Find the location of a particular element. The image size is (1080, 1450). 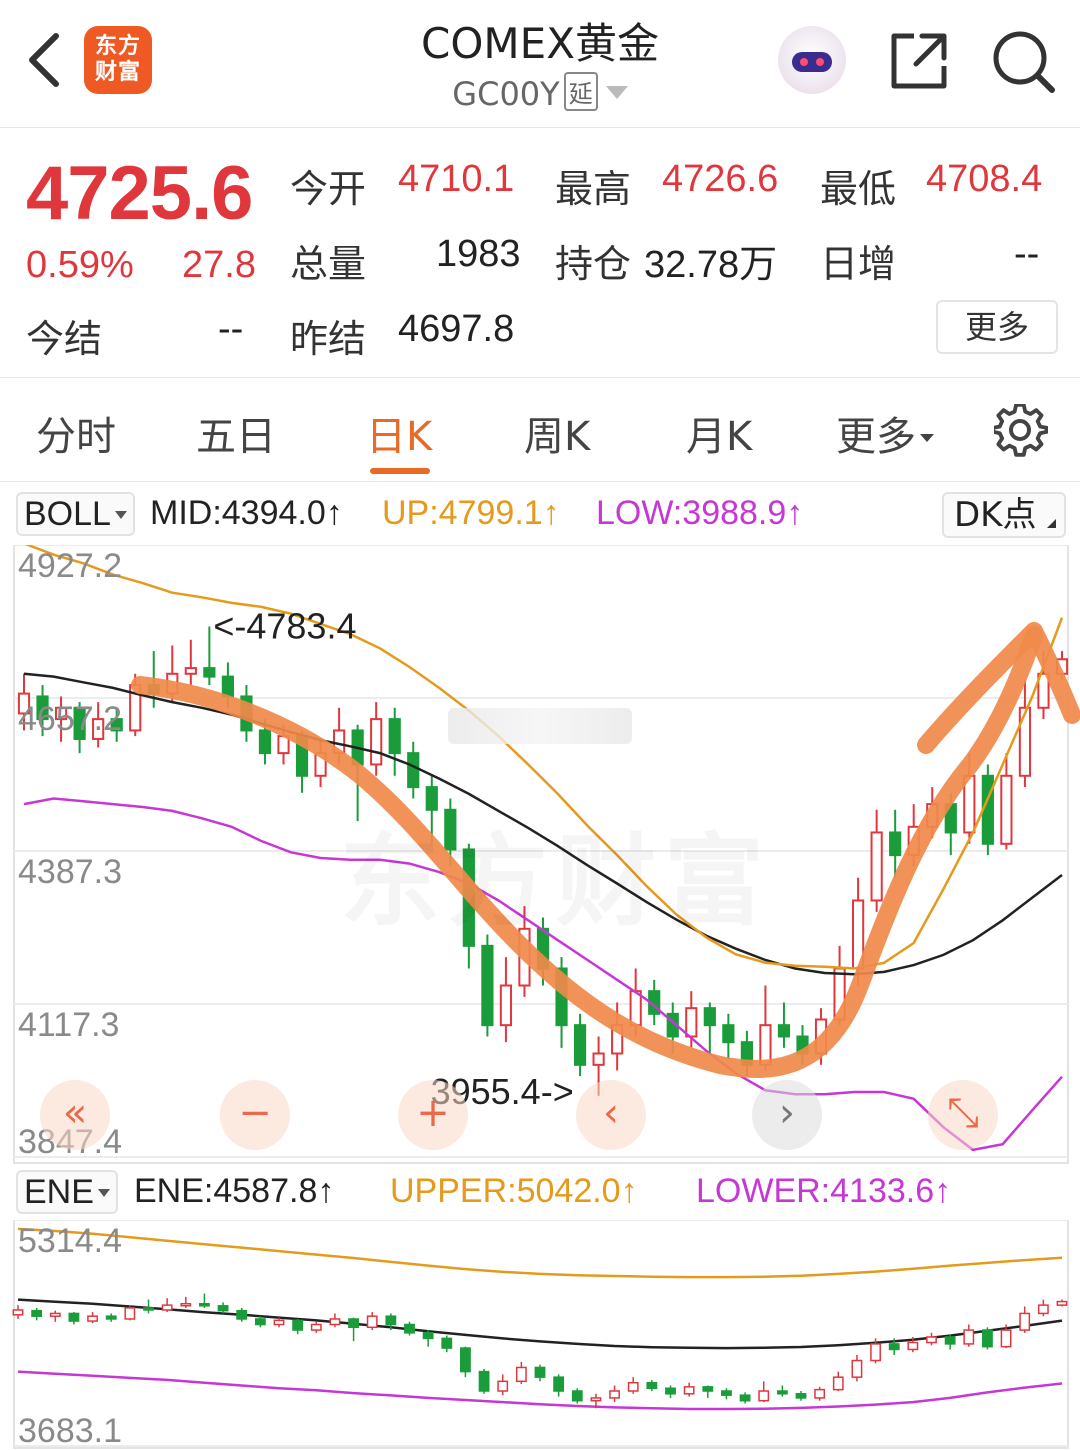

y-tick-label: 3683.1 is located at coordinates (70, 1431).